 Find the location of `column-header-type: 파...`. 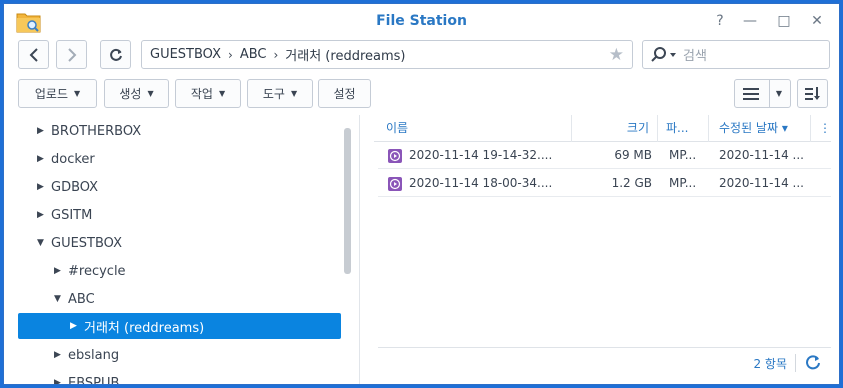

column-header-type: 파... is located at coordinates (683, 128).